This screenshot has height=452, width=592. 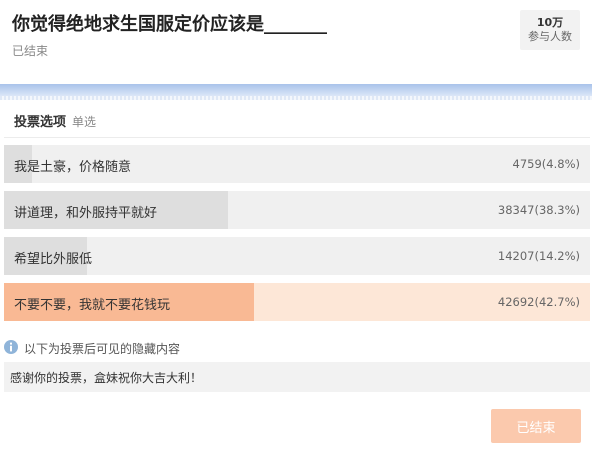 I want to click on option-label: 不要不要，我就不要花钱玩, so click(x=92, y=305).